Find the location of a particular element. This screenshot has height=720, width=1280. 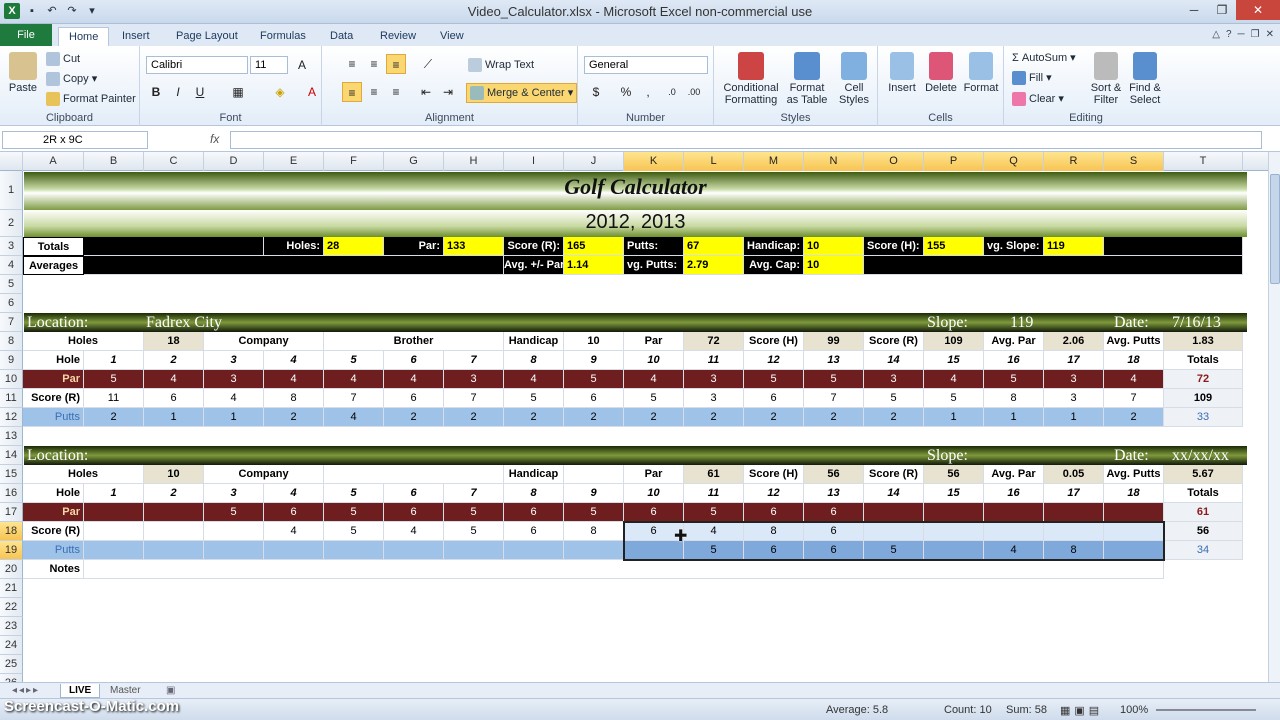

putts-total-label: Putts: is located at coordinates (654, 246).